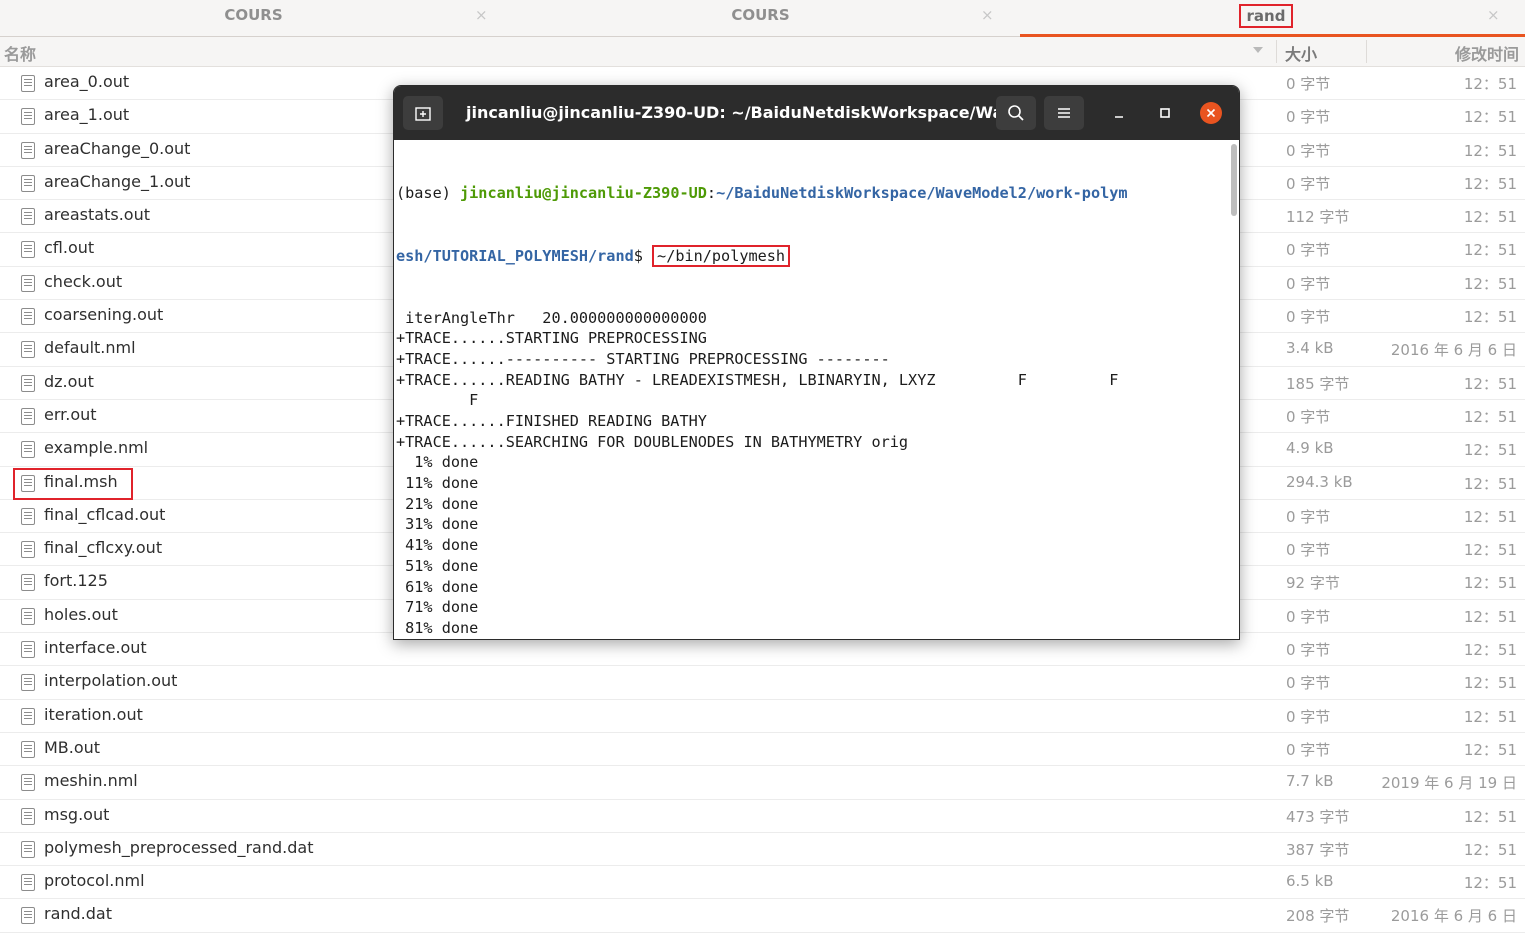  I want to click on hamburger-menu-icon, so click(1064, 113).